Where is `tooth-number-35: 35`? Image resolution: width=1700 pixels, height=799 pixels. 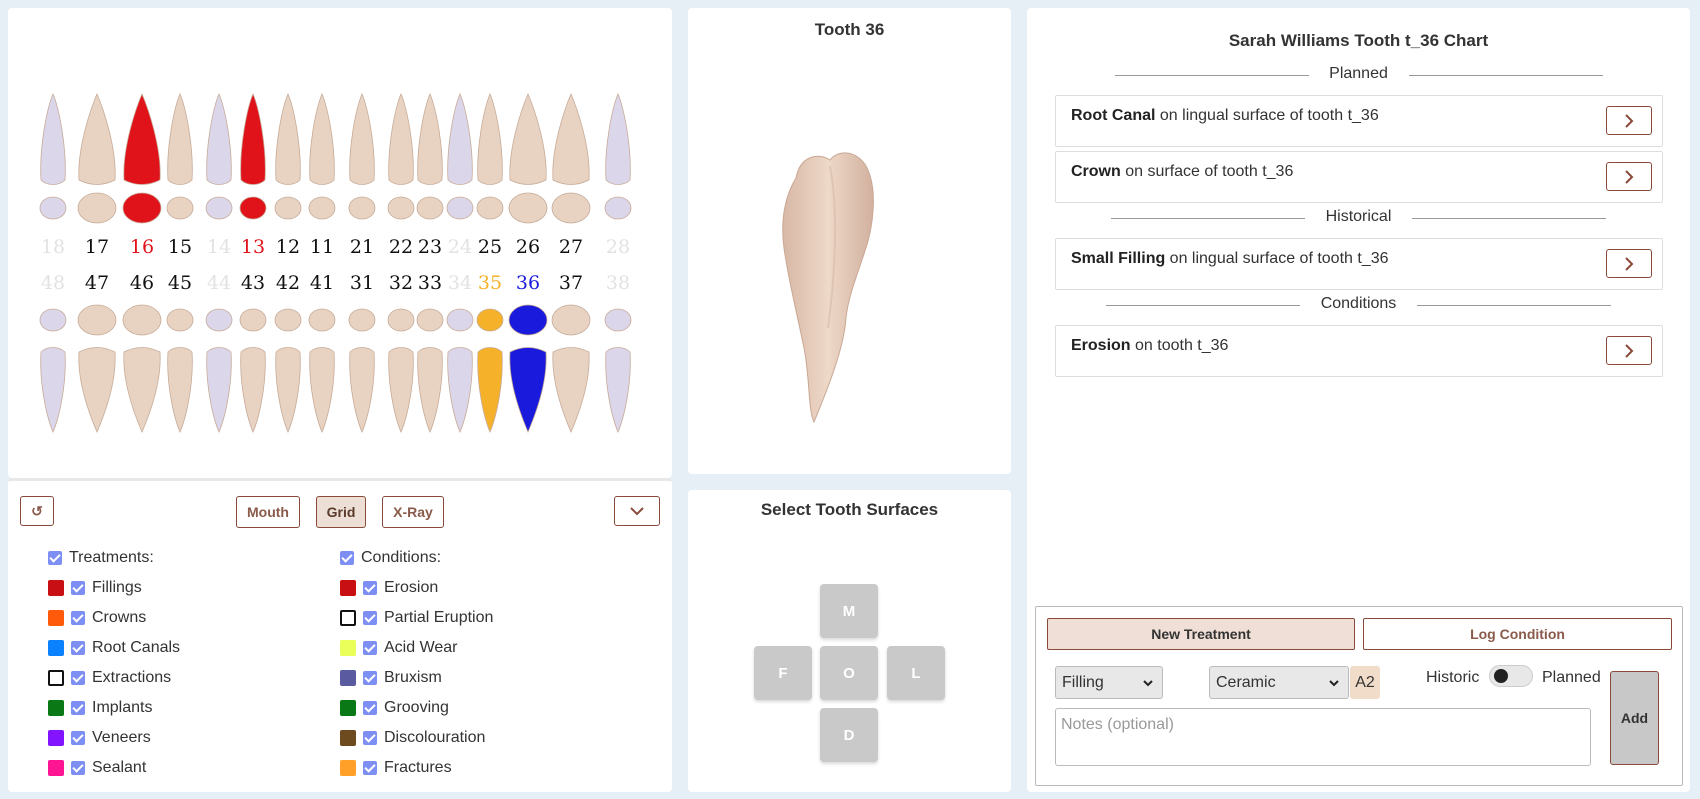
tooth-number-35: 35 is located at coordinates (490, 283).